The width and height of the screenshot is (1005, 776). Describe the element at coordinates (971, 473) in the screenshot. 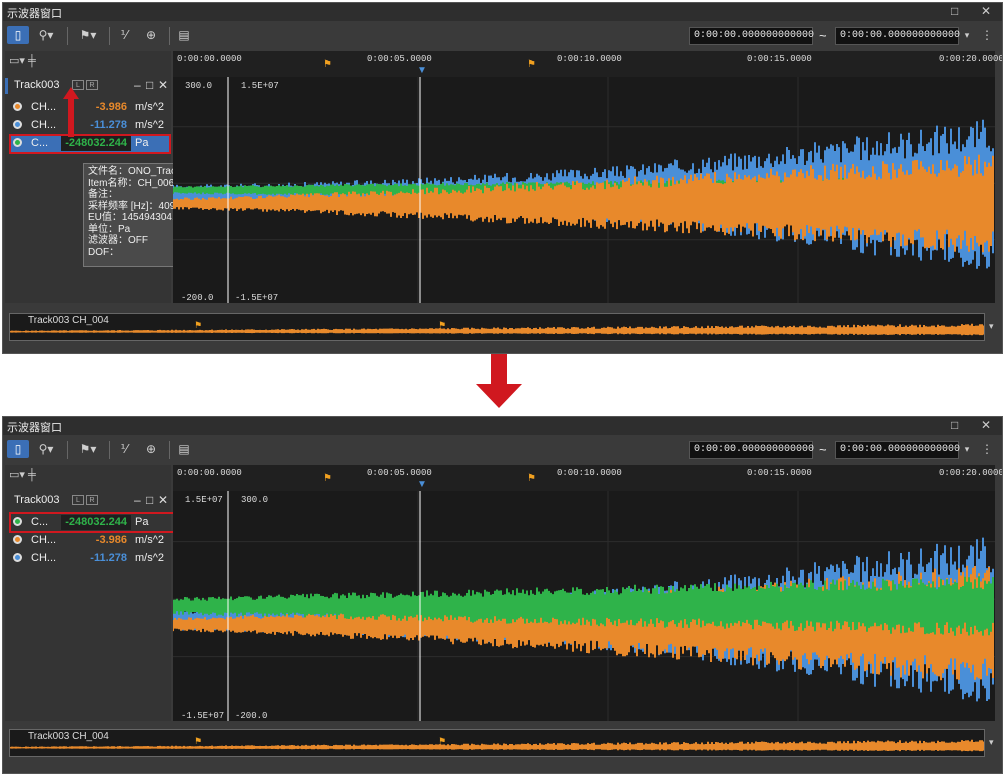

I see `time-tick-label: 0:00:20.0000` at that location.